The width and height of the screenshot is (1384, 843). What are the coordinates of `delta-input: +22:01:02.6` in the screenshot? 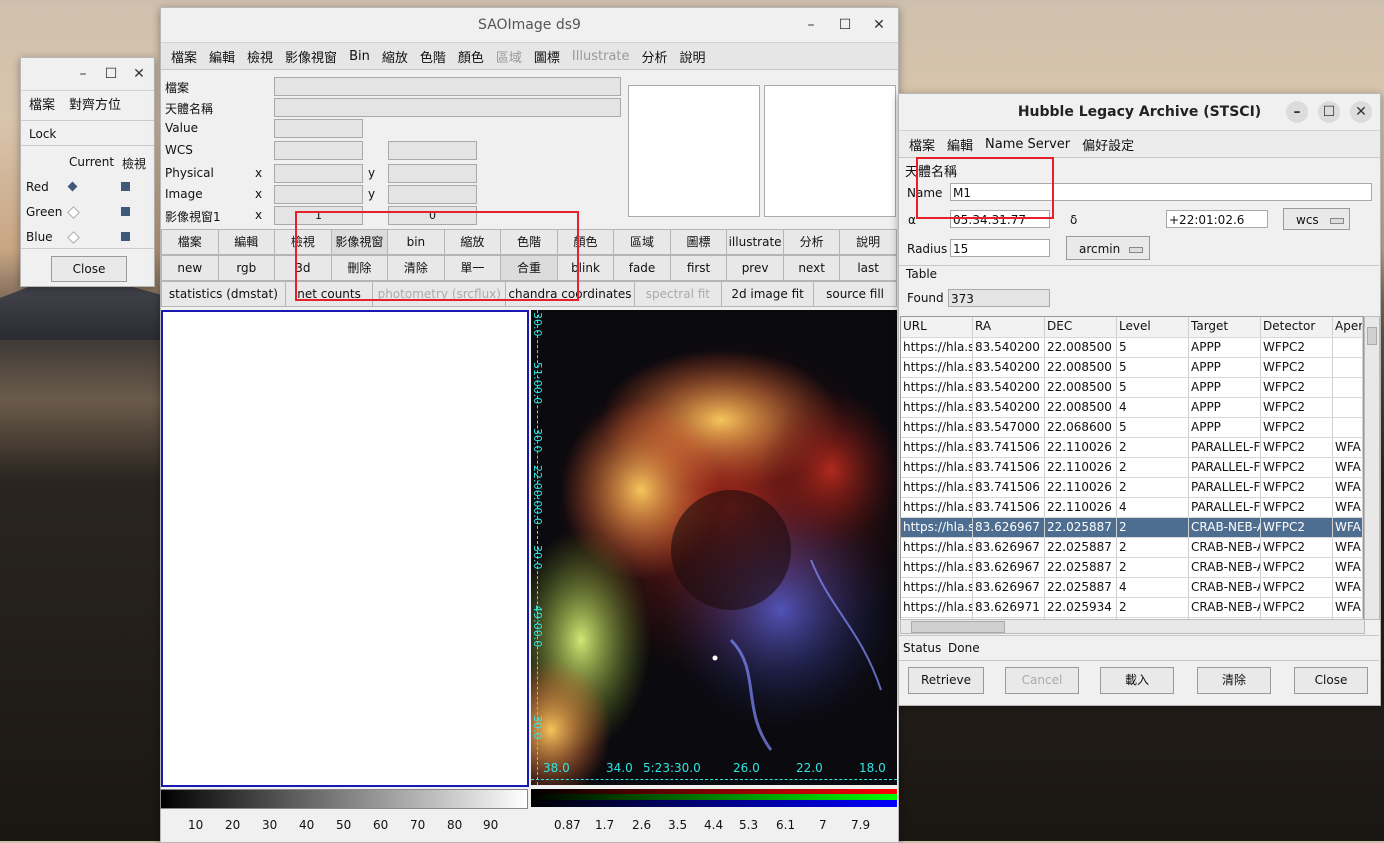 It's located at (1217, 219).